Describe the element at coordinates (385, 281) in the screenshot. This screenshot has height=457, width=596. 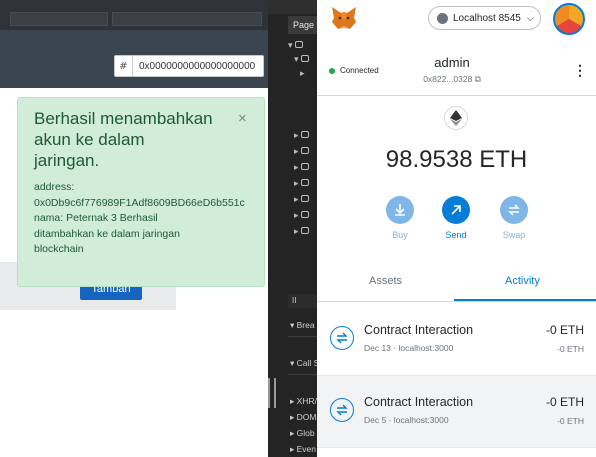
I see `tab-assets: Assets` at that location.